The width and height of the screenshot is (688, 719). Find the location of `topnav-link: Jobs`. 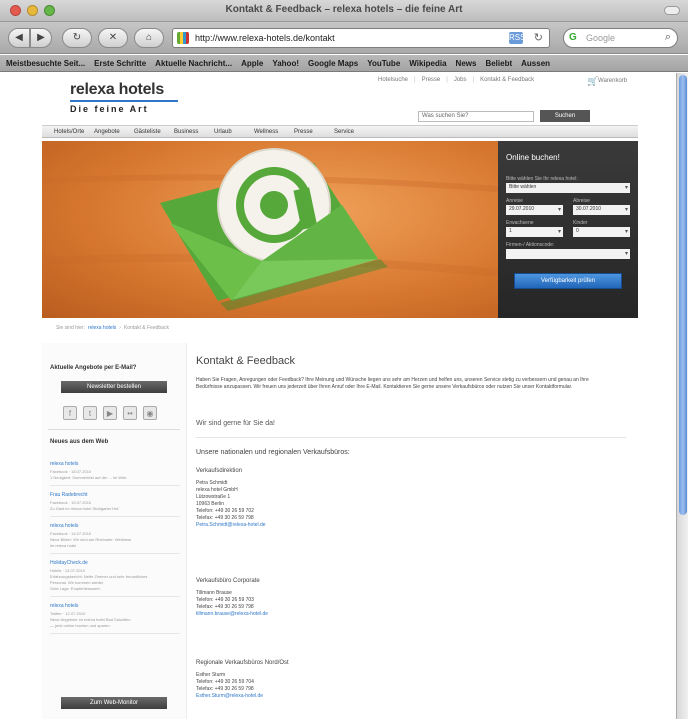

topnav-link: Jobs is located at coordinates (460, 80).